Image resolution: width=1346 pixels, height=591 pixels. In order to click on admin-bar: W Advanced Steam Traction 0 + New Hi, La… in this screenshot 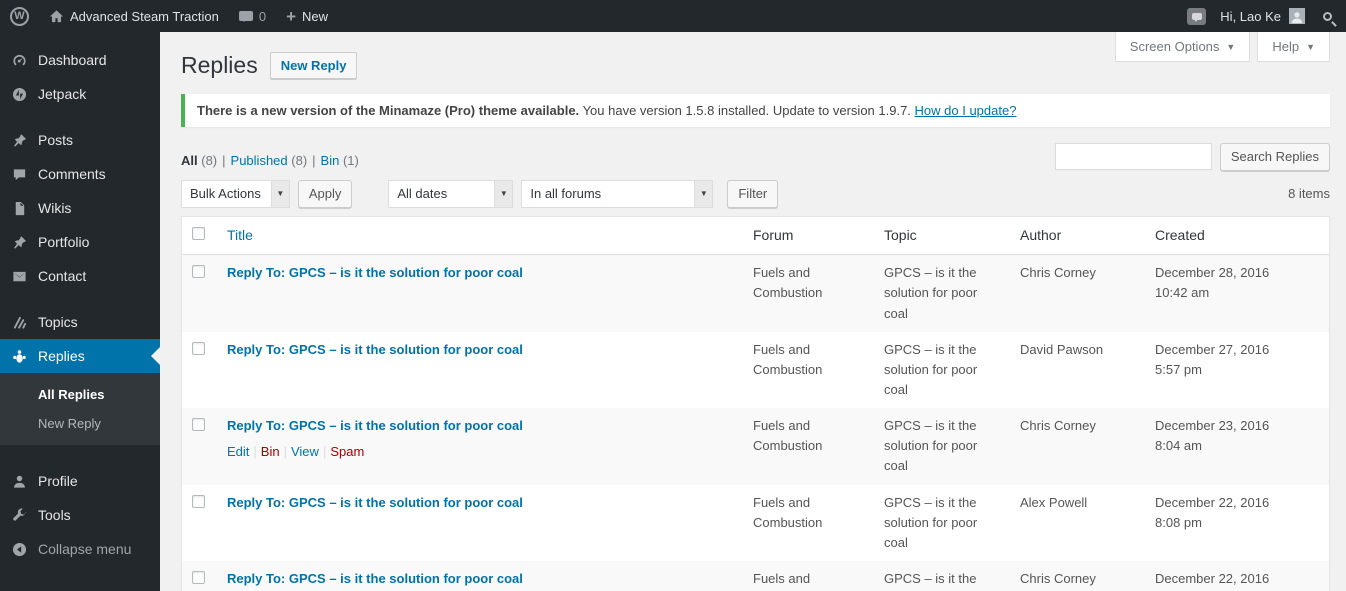, I will do `click(673, 16)`.